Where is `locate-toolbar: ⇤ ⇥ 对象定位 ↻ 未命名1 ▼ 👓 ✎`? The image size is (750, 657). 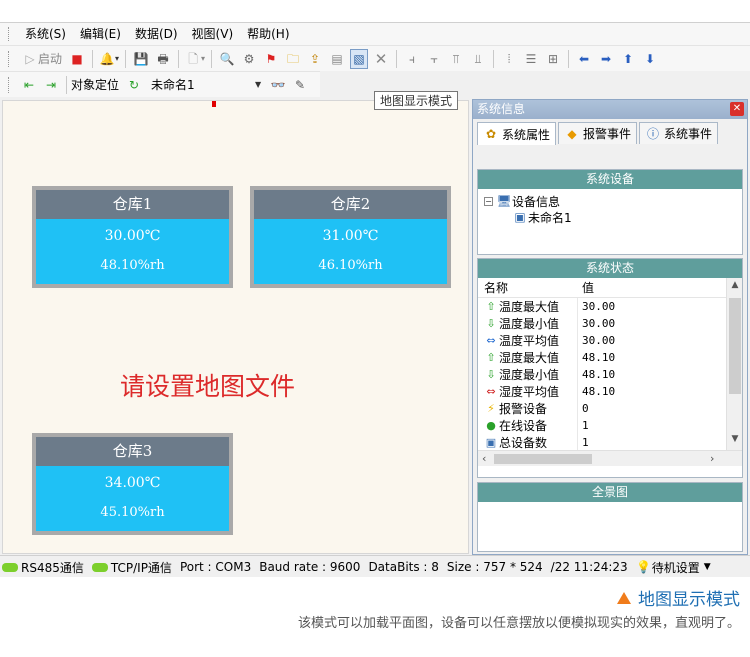
locate-toolbar: ⇤ ⇥ 对象定位 ↻ 未命名1 ▼ 👓 ✎ is located at coordinates (160, 84).